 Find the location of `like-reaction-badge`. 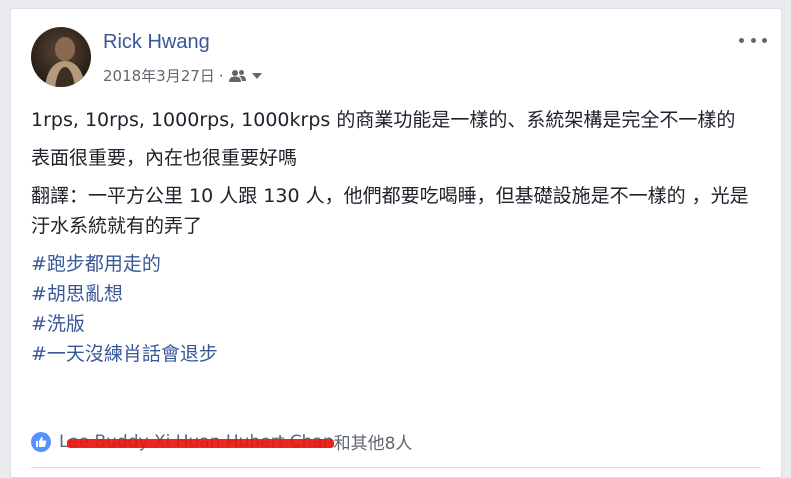

like-reaction-badge is located at coordinates (41, 441).